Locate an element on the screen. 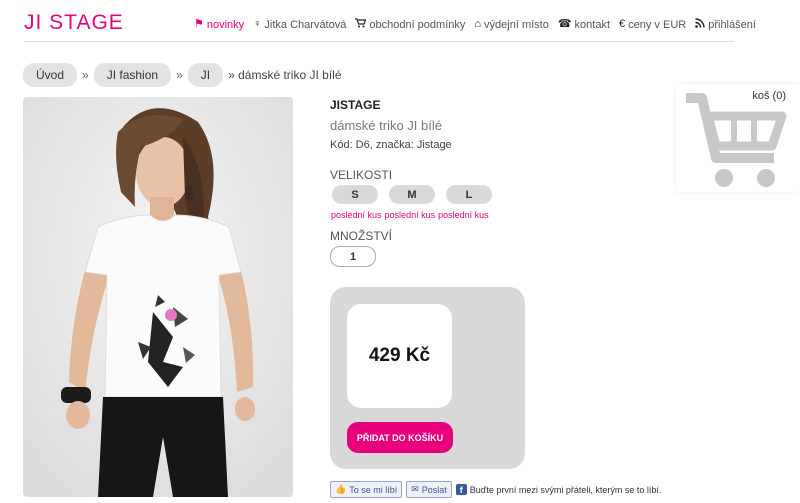 The width and height of the screenshot is (800, 503). breadcrumb-current: » dámské triko JI bílé is located at coordinates (285, 75).